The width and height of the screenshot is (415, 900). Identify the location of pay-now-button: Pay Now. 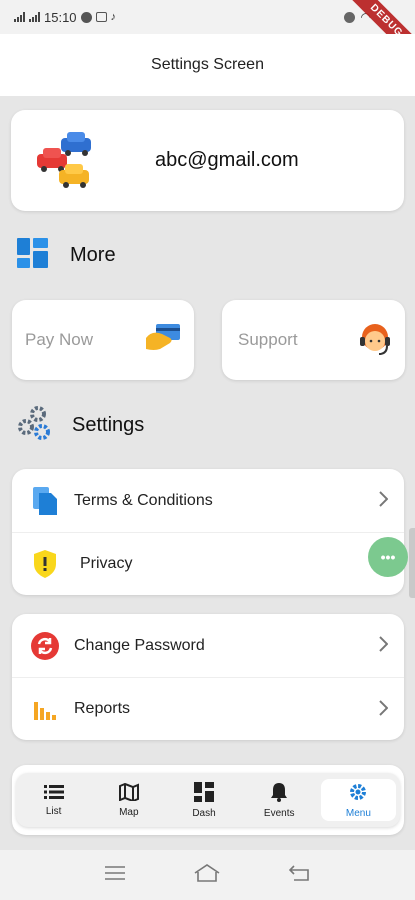
(103, 340).